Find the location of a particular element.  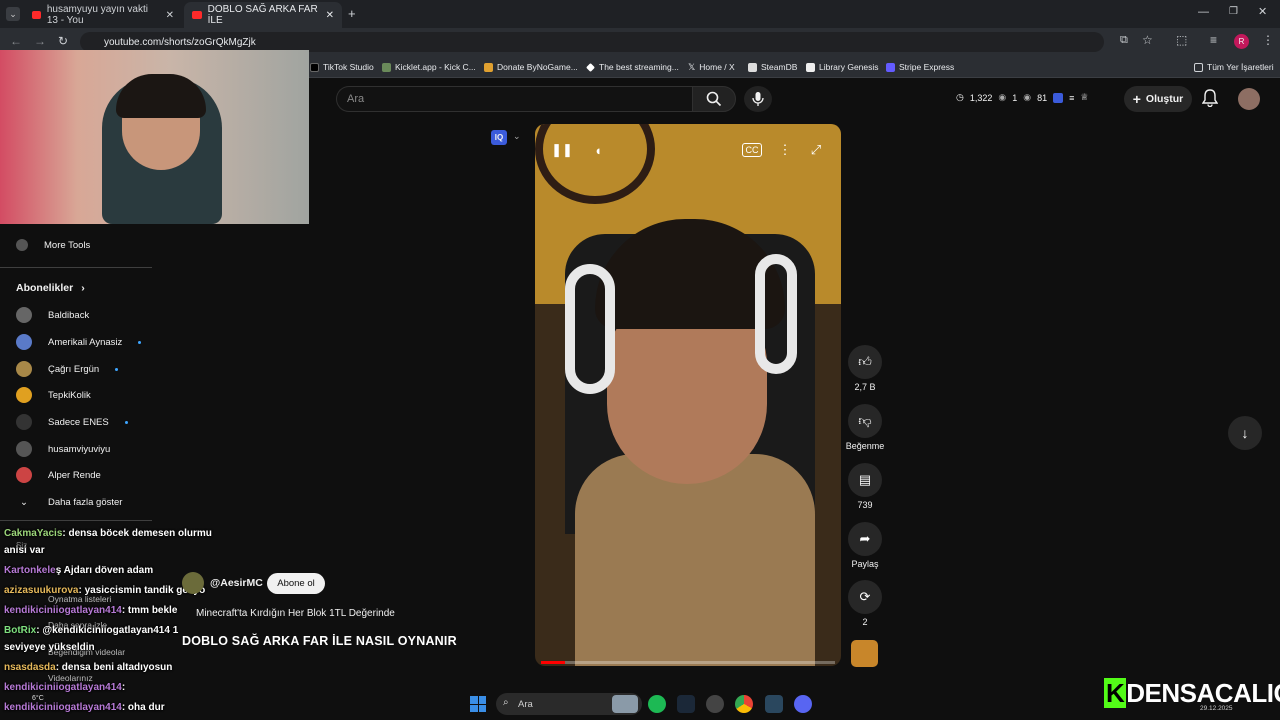

chat-text: : densa böcek demesen olurmu is located at coordinates (137, 533).